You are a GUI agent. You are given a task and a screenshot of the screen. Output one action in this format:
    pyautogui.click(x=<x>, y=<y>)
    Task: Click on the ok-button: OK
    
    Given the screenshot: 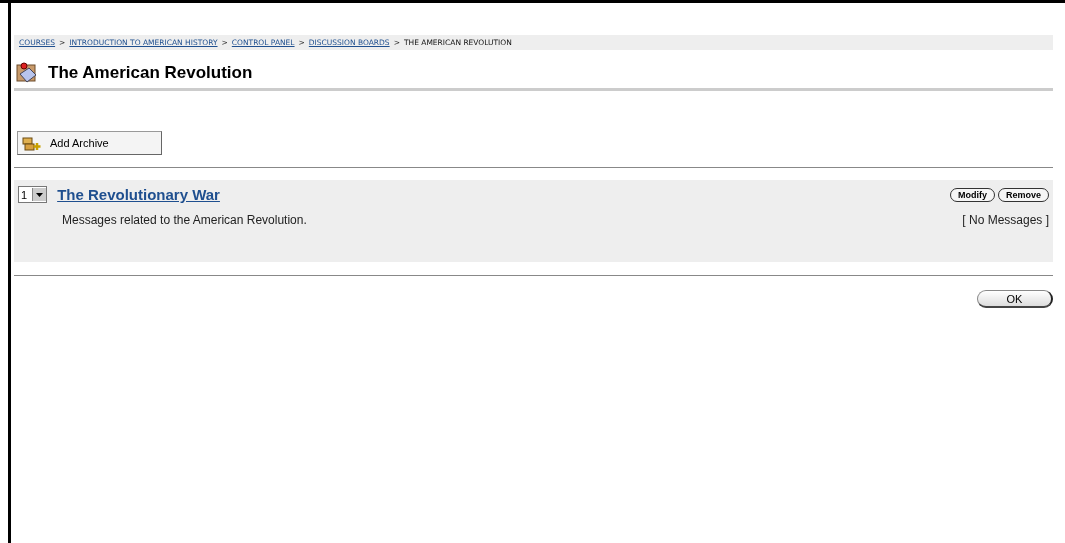 What is the action you would take?
    pyautogui.click(x=1015, y=299)
    